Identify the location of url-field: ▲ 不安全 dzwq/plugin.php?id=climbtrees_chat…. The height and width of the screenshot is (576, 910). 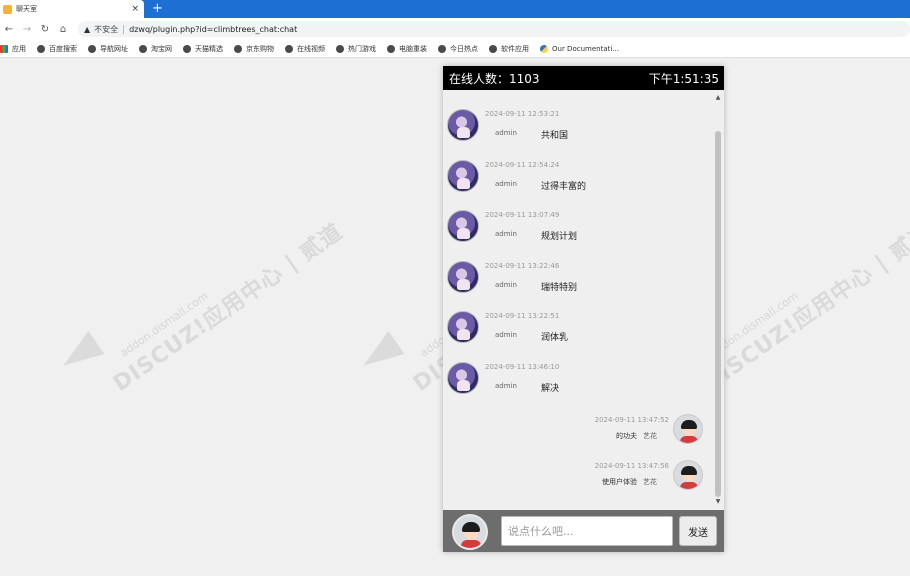
(494, 29).